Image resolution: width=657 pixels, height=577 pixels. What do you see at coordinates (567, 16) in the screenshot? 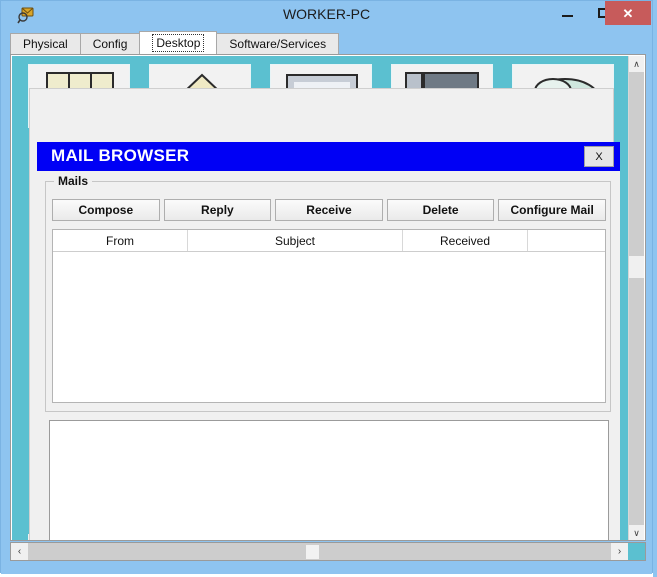
I see `minimize-icon` at bounding box center [567, 16].